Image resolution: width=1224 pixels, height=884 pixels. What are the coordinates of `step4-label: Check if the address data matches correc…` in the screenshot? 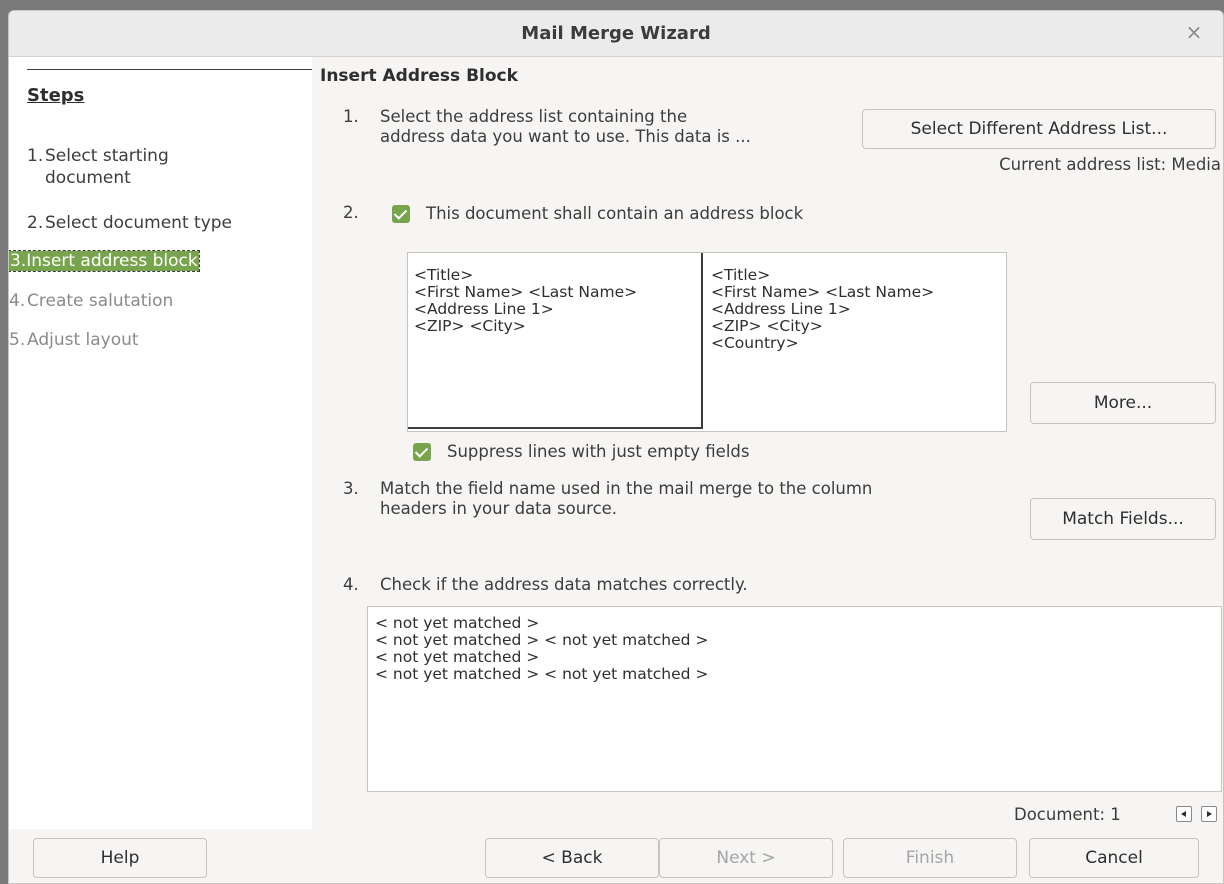 It's located at (564, 584).